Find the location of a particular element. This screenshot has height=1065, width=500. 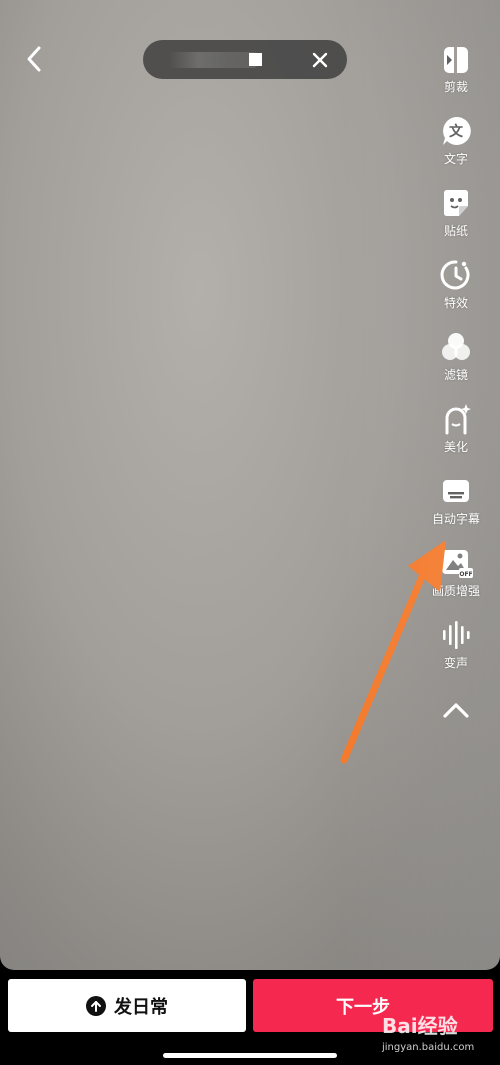

voice-wave-icon is located at coordinates (456, 635).